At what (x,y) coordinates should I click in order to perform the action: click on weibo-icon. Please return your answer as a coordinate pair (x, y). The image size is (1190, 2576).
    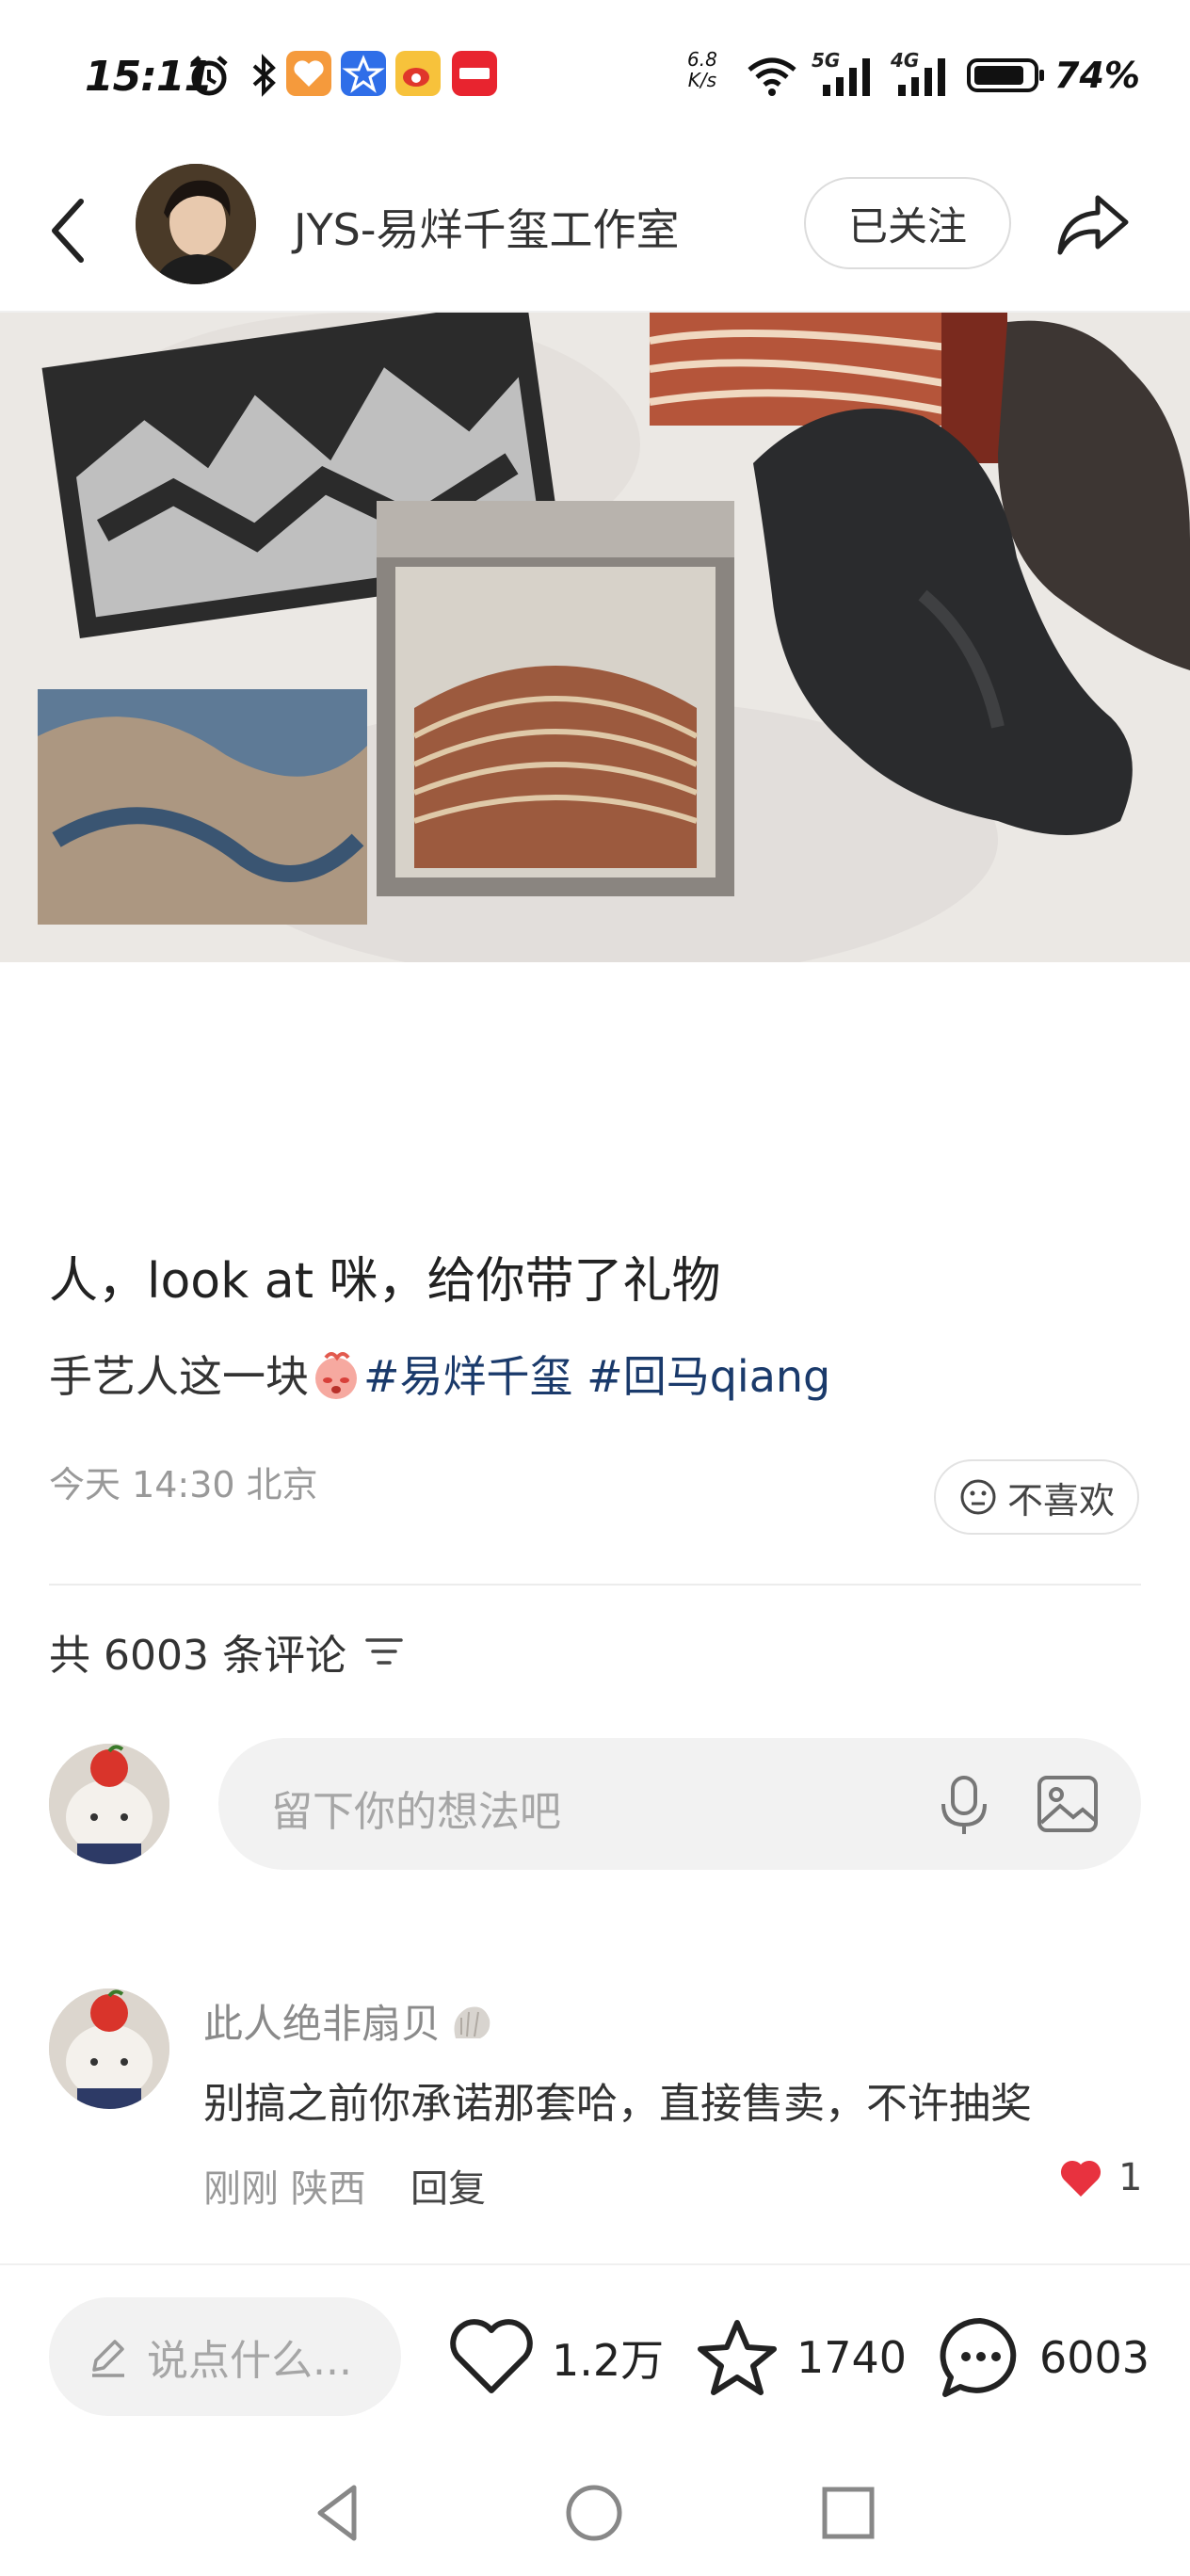
    Looking at the image, I should click on (418, 73).